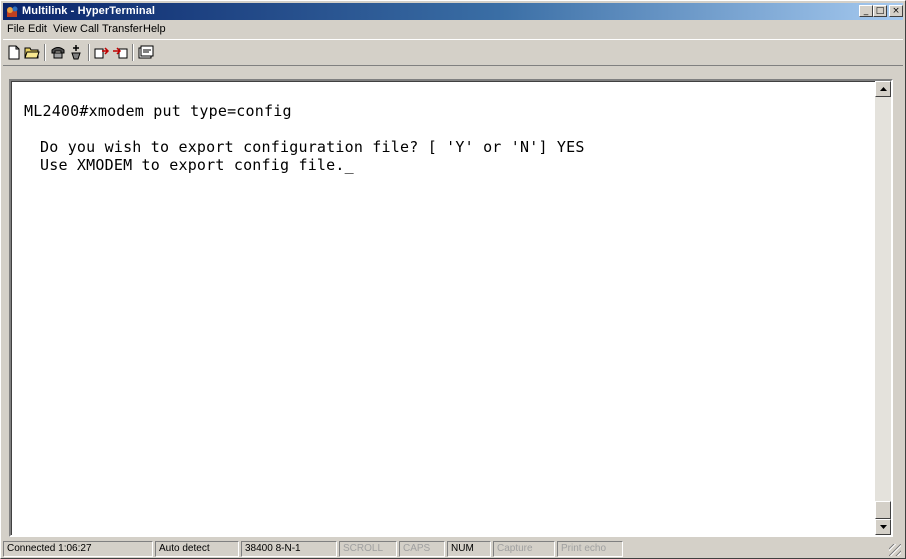 The image size is (906, 559). I want to click on status-print-echo: Print echo, so click(590, 549).